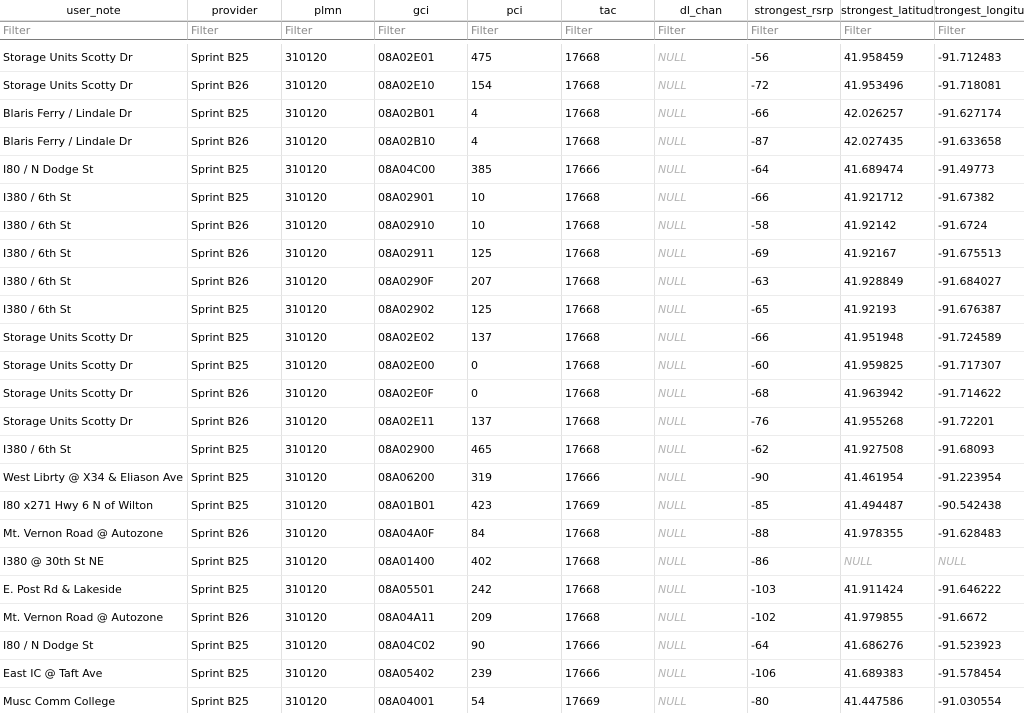 The height and width of the screenshot is (713, 1024). I want to click on column-header-user-note: user_note, so click(94, 10).